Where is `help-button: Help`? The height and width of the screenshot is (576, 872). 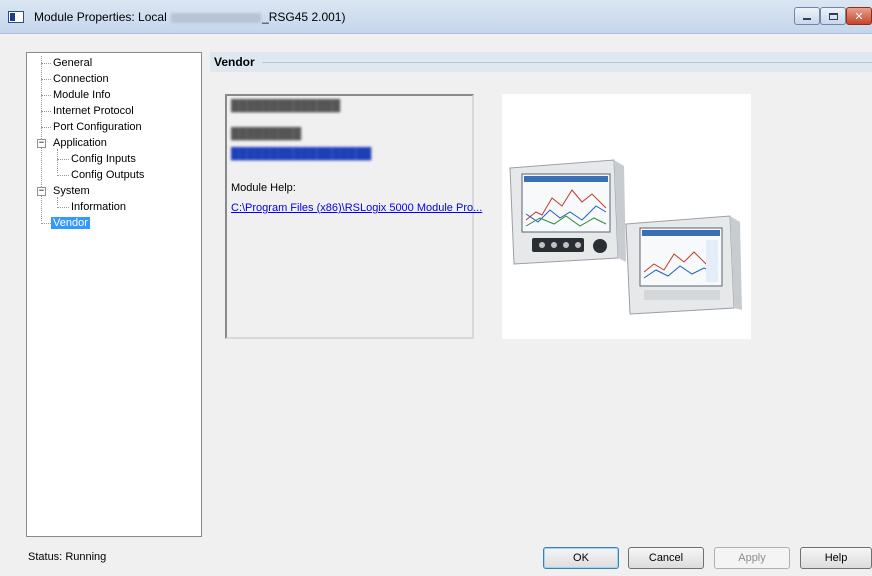
help-button: Help is located at coordinates (836, 558).